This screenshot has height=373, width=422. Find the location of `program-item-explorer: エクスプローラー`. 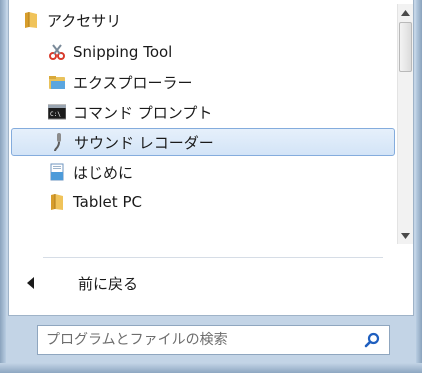

program-item-explorer: エクスプローラー is located at coordinates (203, 82).